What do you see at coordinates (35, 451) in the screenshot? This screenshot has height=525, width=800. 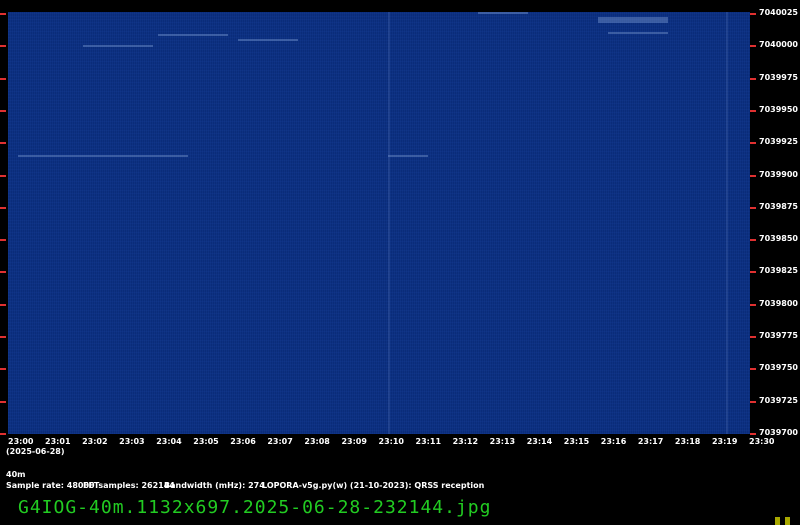 I see `date-label: (2025-06-28)` at bounding box center [35, 451].